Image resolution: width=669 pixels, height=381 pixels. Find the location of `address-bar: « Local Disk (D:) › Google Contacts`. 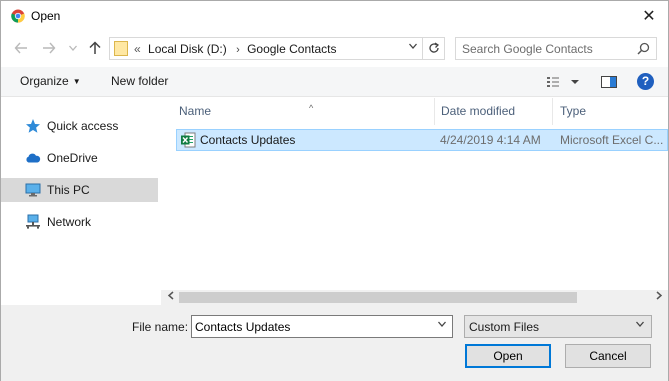

address-bar: « Local Disk (D:) › Google Contacts is located at coordinates (277, 48).